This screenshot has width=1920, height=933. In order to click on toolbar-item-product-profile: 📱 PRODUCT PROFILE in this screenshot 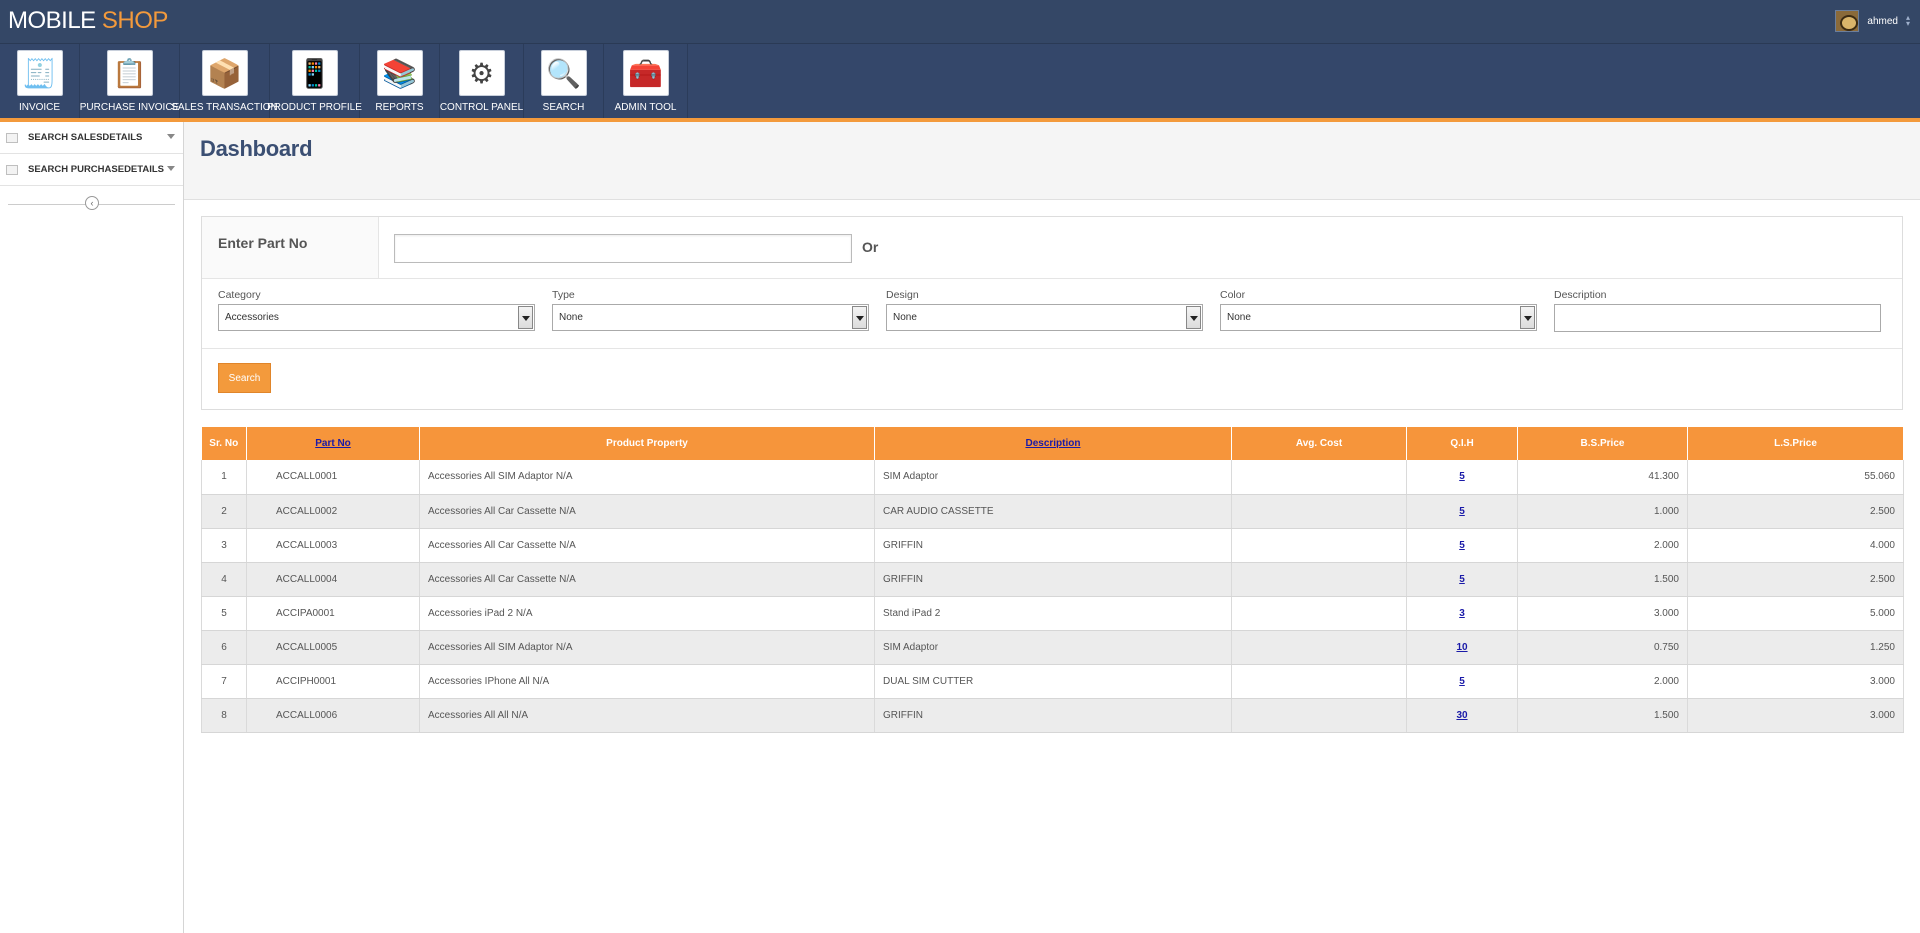, I will do `click(314, 81)`.